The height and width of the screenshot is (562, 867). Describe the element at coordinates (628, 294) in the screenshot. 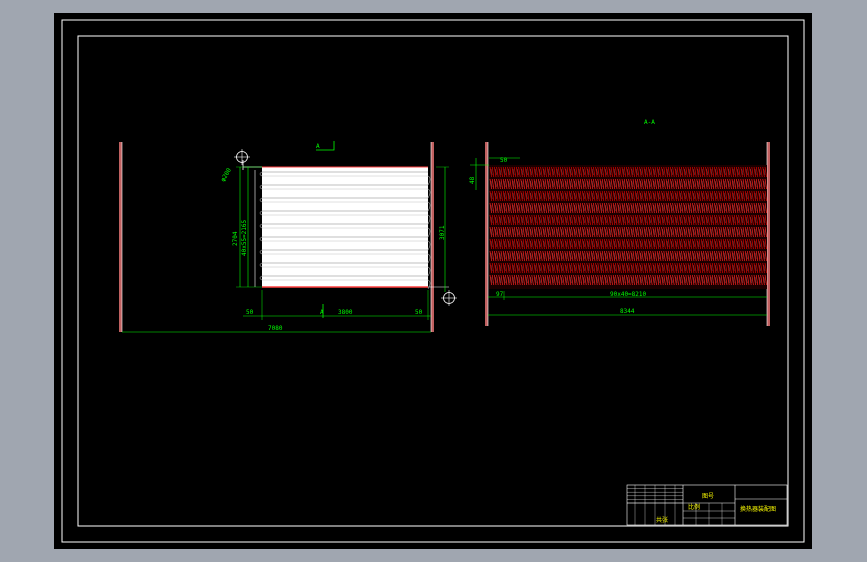

I see `svg-text: 90x40=8210` at that location.